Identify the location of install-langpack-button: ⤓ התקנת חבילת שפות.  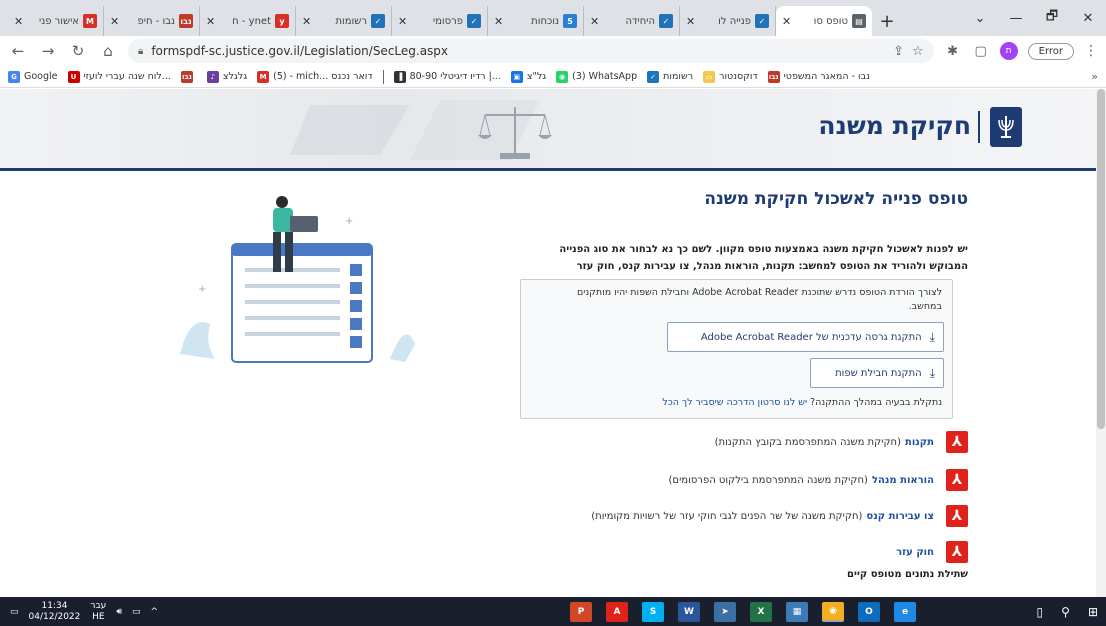
(877, 373).